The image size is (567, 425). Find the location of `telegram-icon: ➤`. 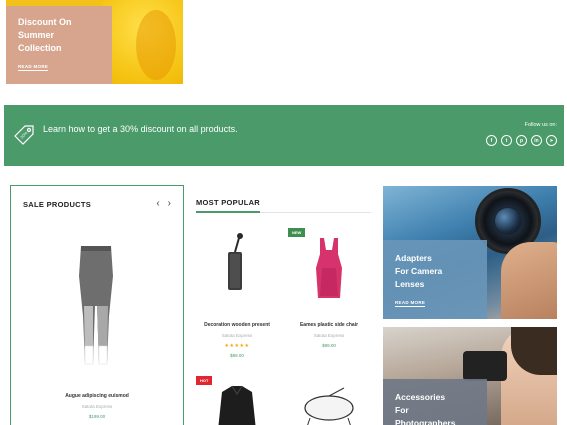

telegram-icon: ➤ is located at coordinates (551, 140).